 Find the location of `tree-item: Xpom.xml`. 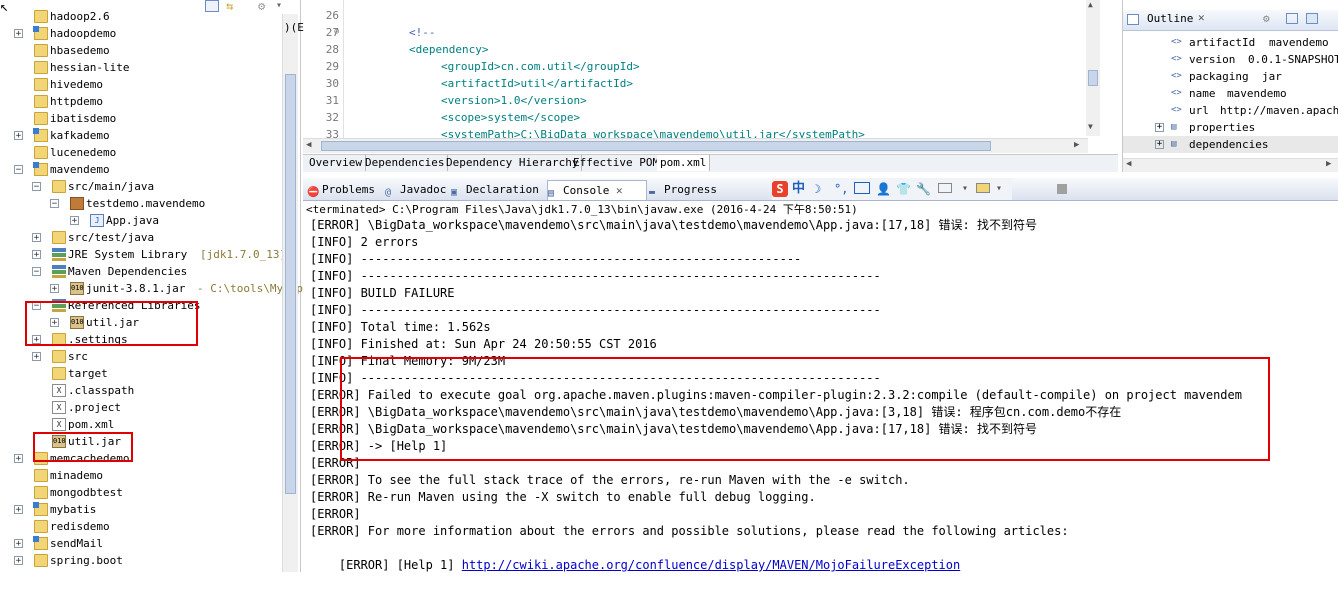

tree-item: Xpom.xml is located at coordinates (141, 424).